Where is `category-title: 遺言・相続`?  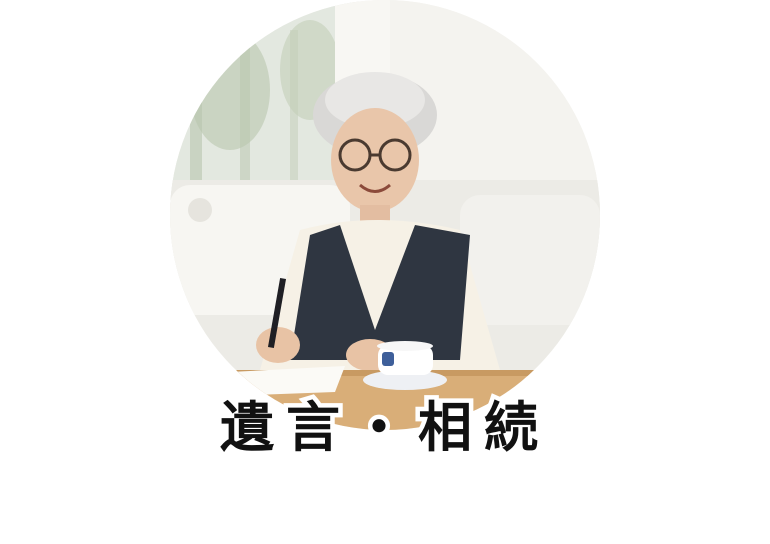 category-title: 遺言・相続 is located at coordinates (383, 428).